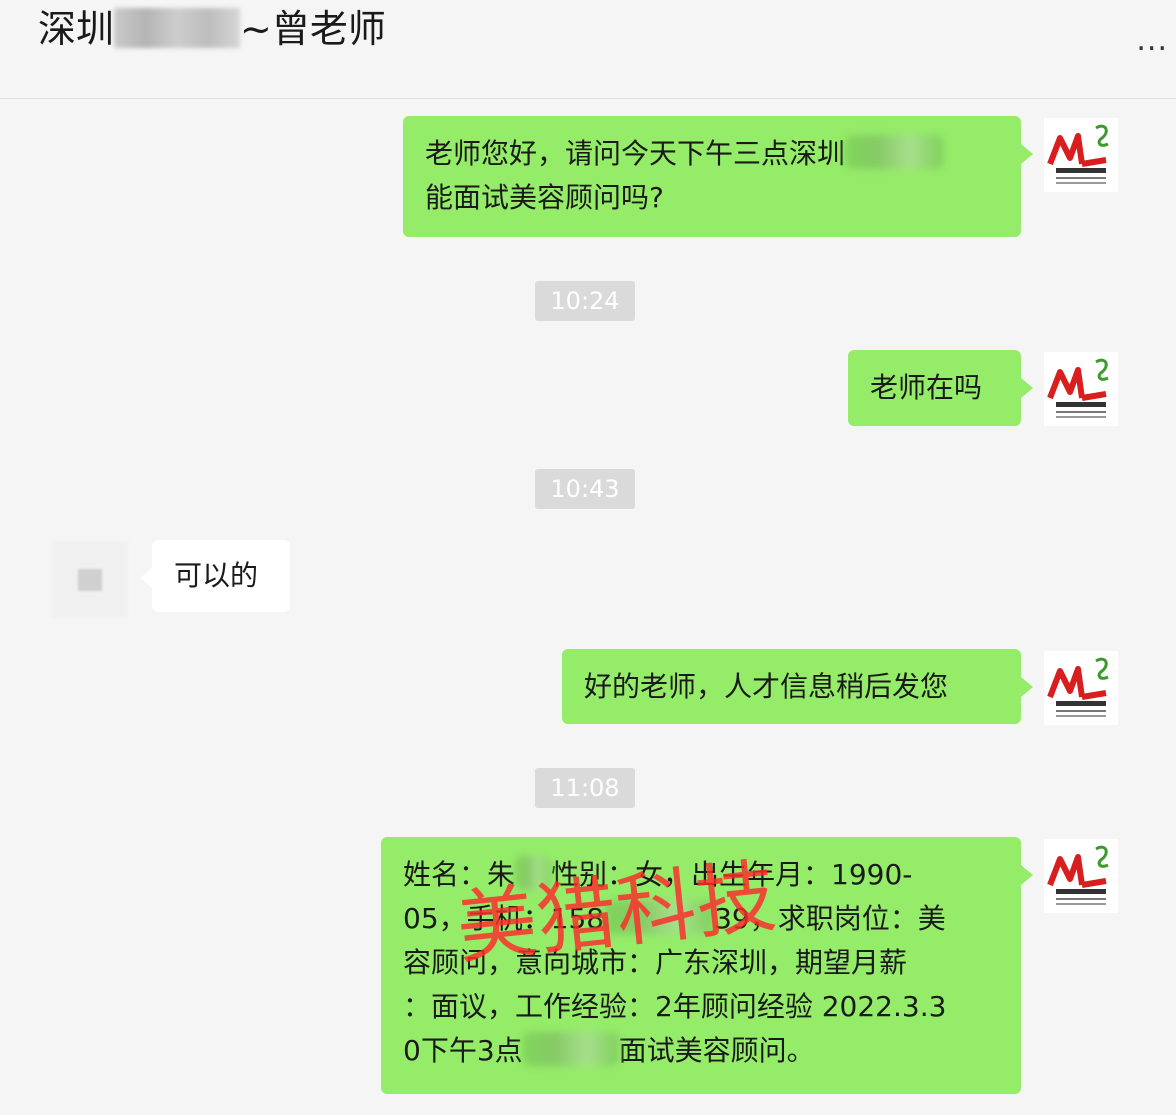 This screenshot has width=1176, height=1115. Describe the element at coordinates (544, 197) in the screenshot. I see `message-1-line-2: 能面试美容顾问吗?` at that location.